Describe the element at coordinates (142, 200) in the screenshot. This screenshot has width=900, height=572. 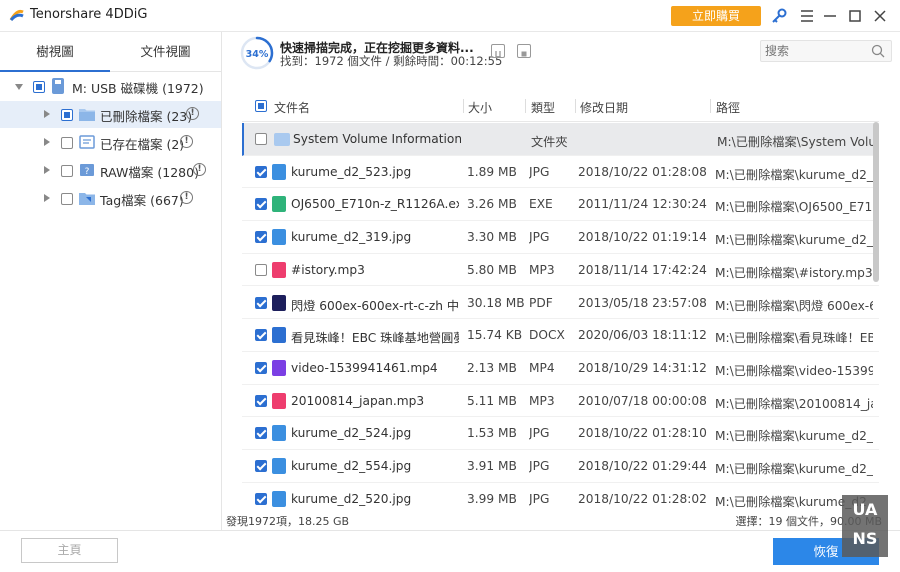
I see `tree-item-label: Tag檔案 (667)` at that location.